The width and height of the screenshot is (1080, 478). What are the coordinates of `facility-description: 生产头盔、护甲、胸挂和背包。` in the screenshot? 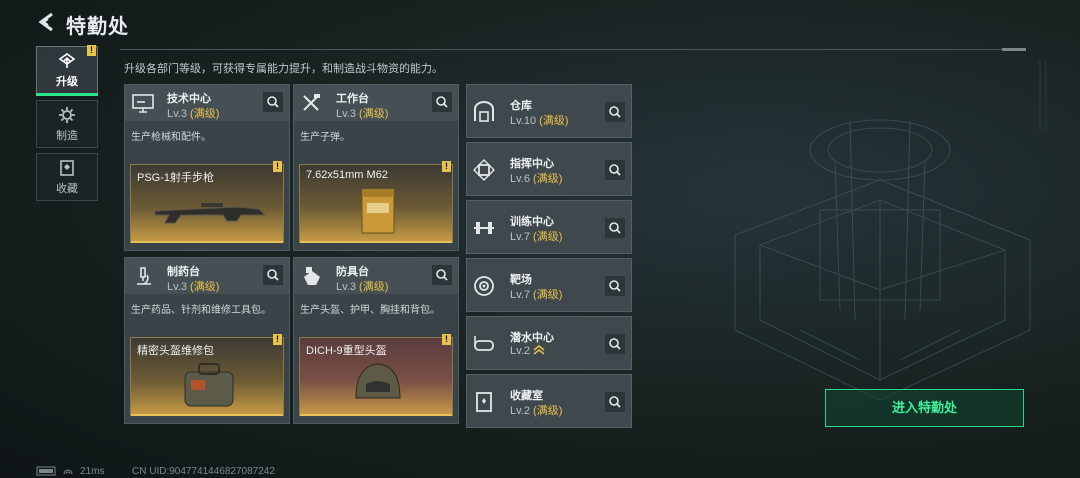 It's located at (370, 310).